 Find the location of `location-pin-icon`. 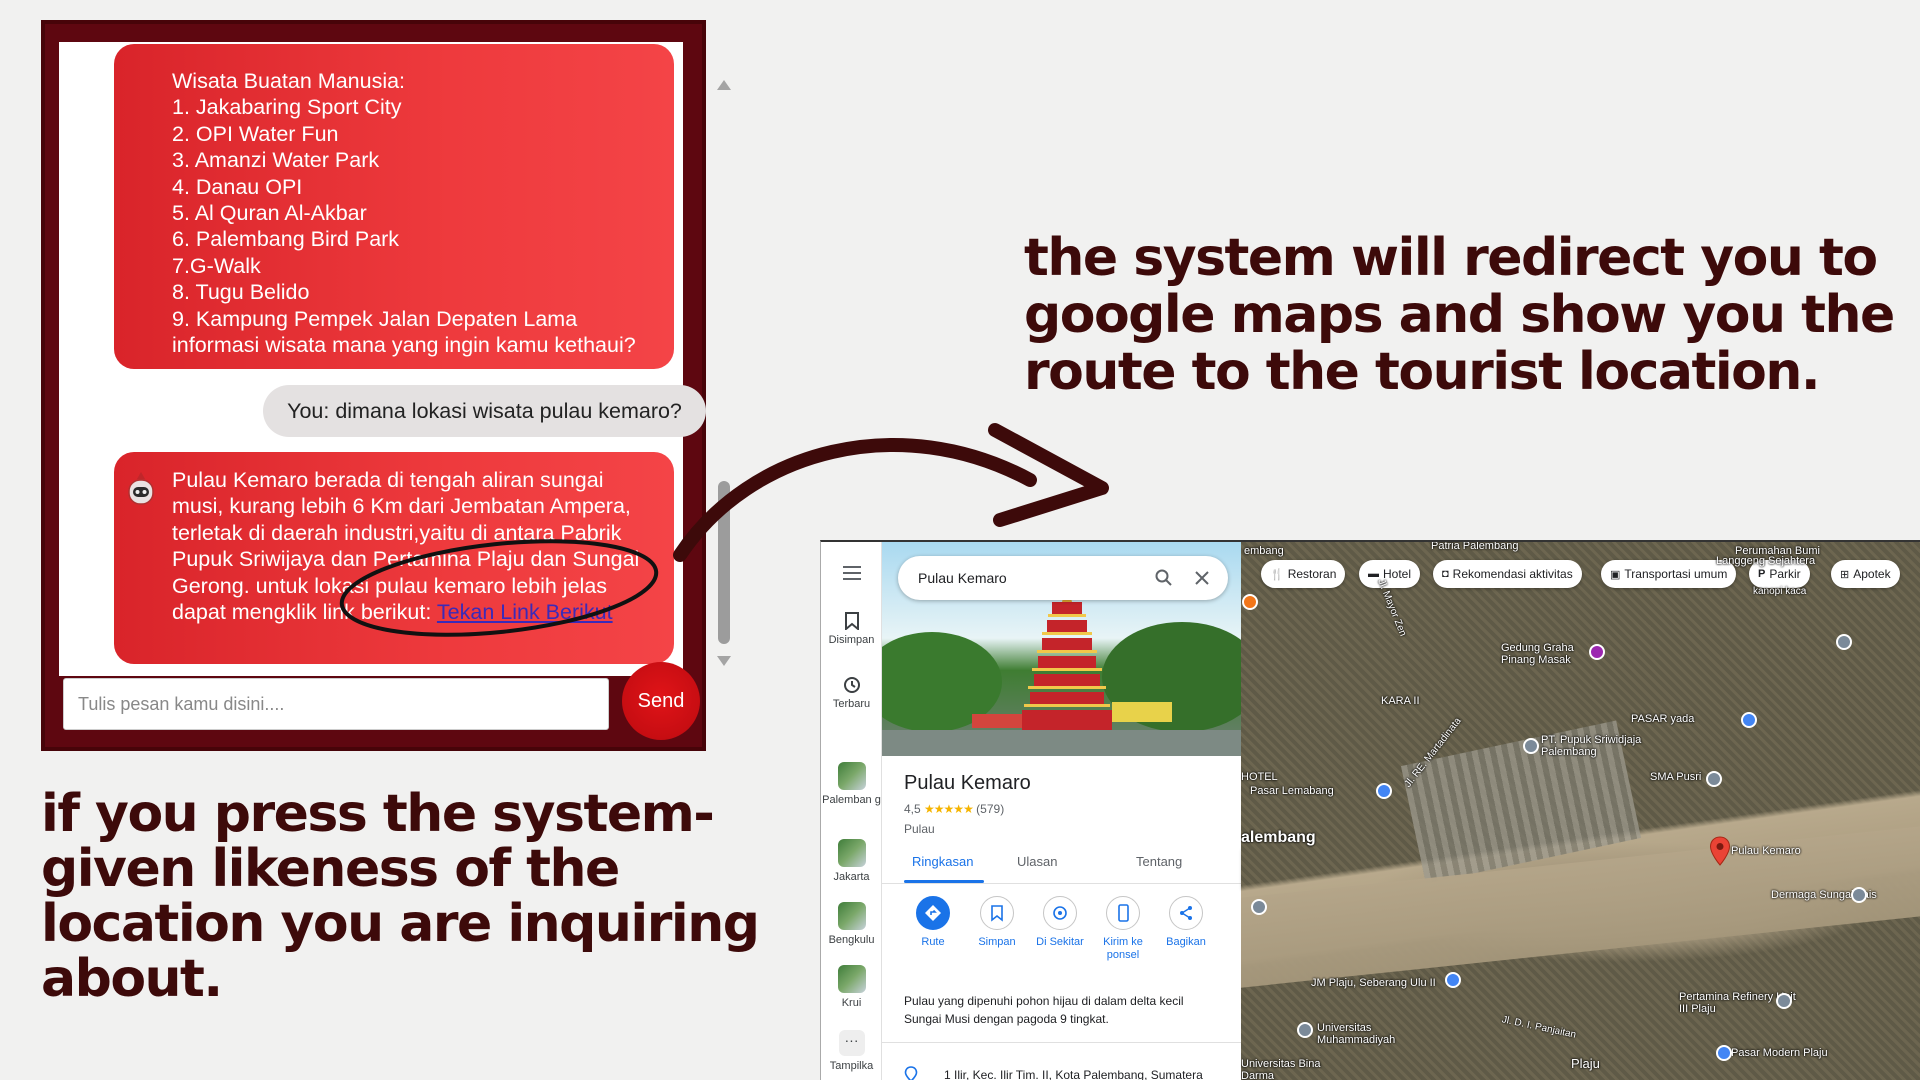

location-pin-icon is located at coordinates (911, 1073).